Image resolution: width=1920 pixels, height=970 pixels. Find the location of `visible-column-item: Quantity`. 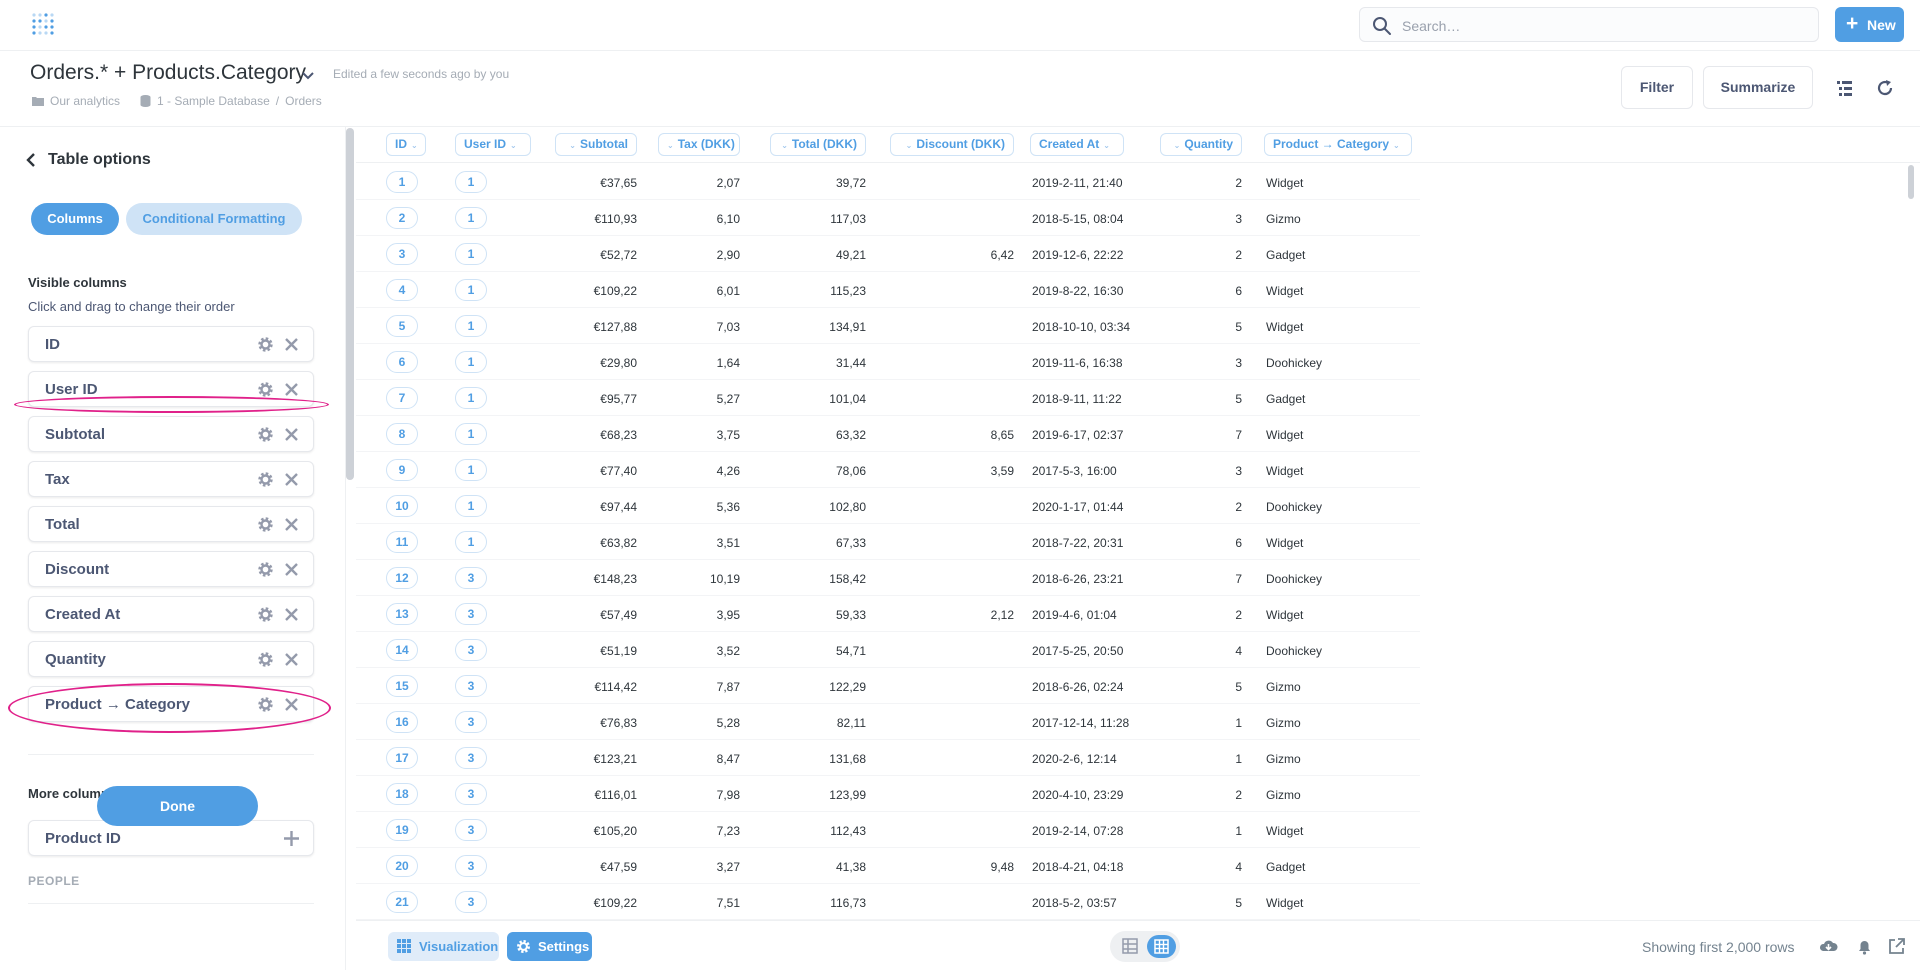

visible-column-item: Quantity is located at coordinates (171, 659).